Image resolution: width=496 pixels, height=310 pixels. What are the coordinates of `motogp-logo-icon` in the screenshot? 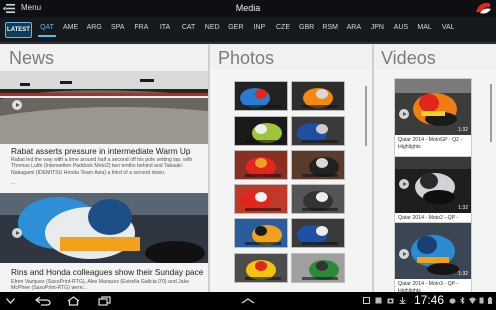 It's located at (483, 8).